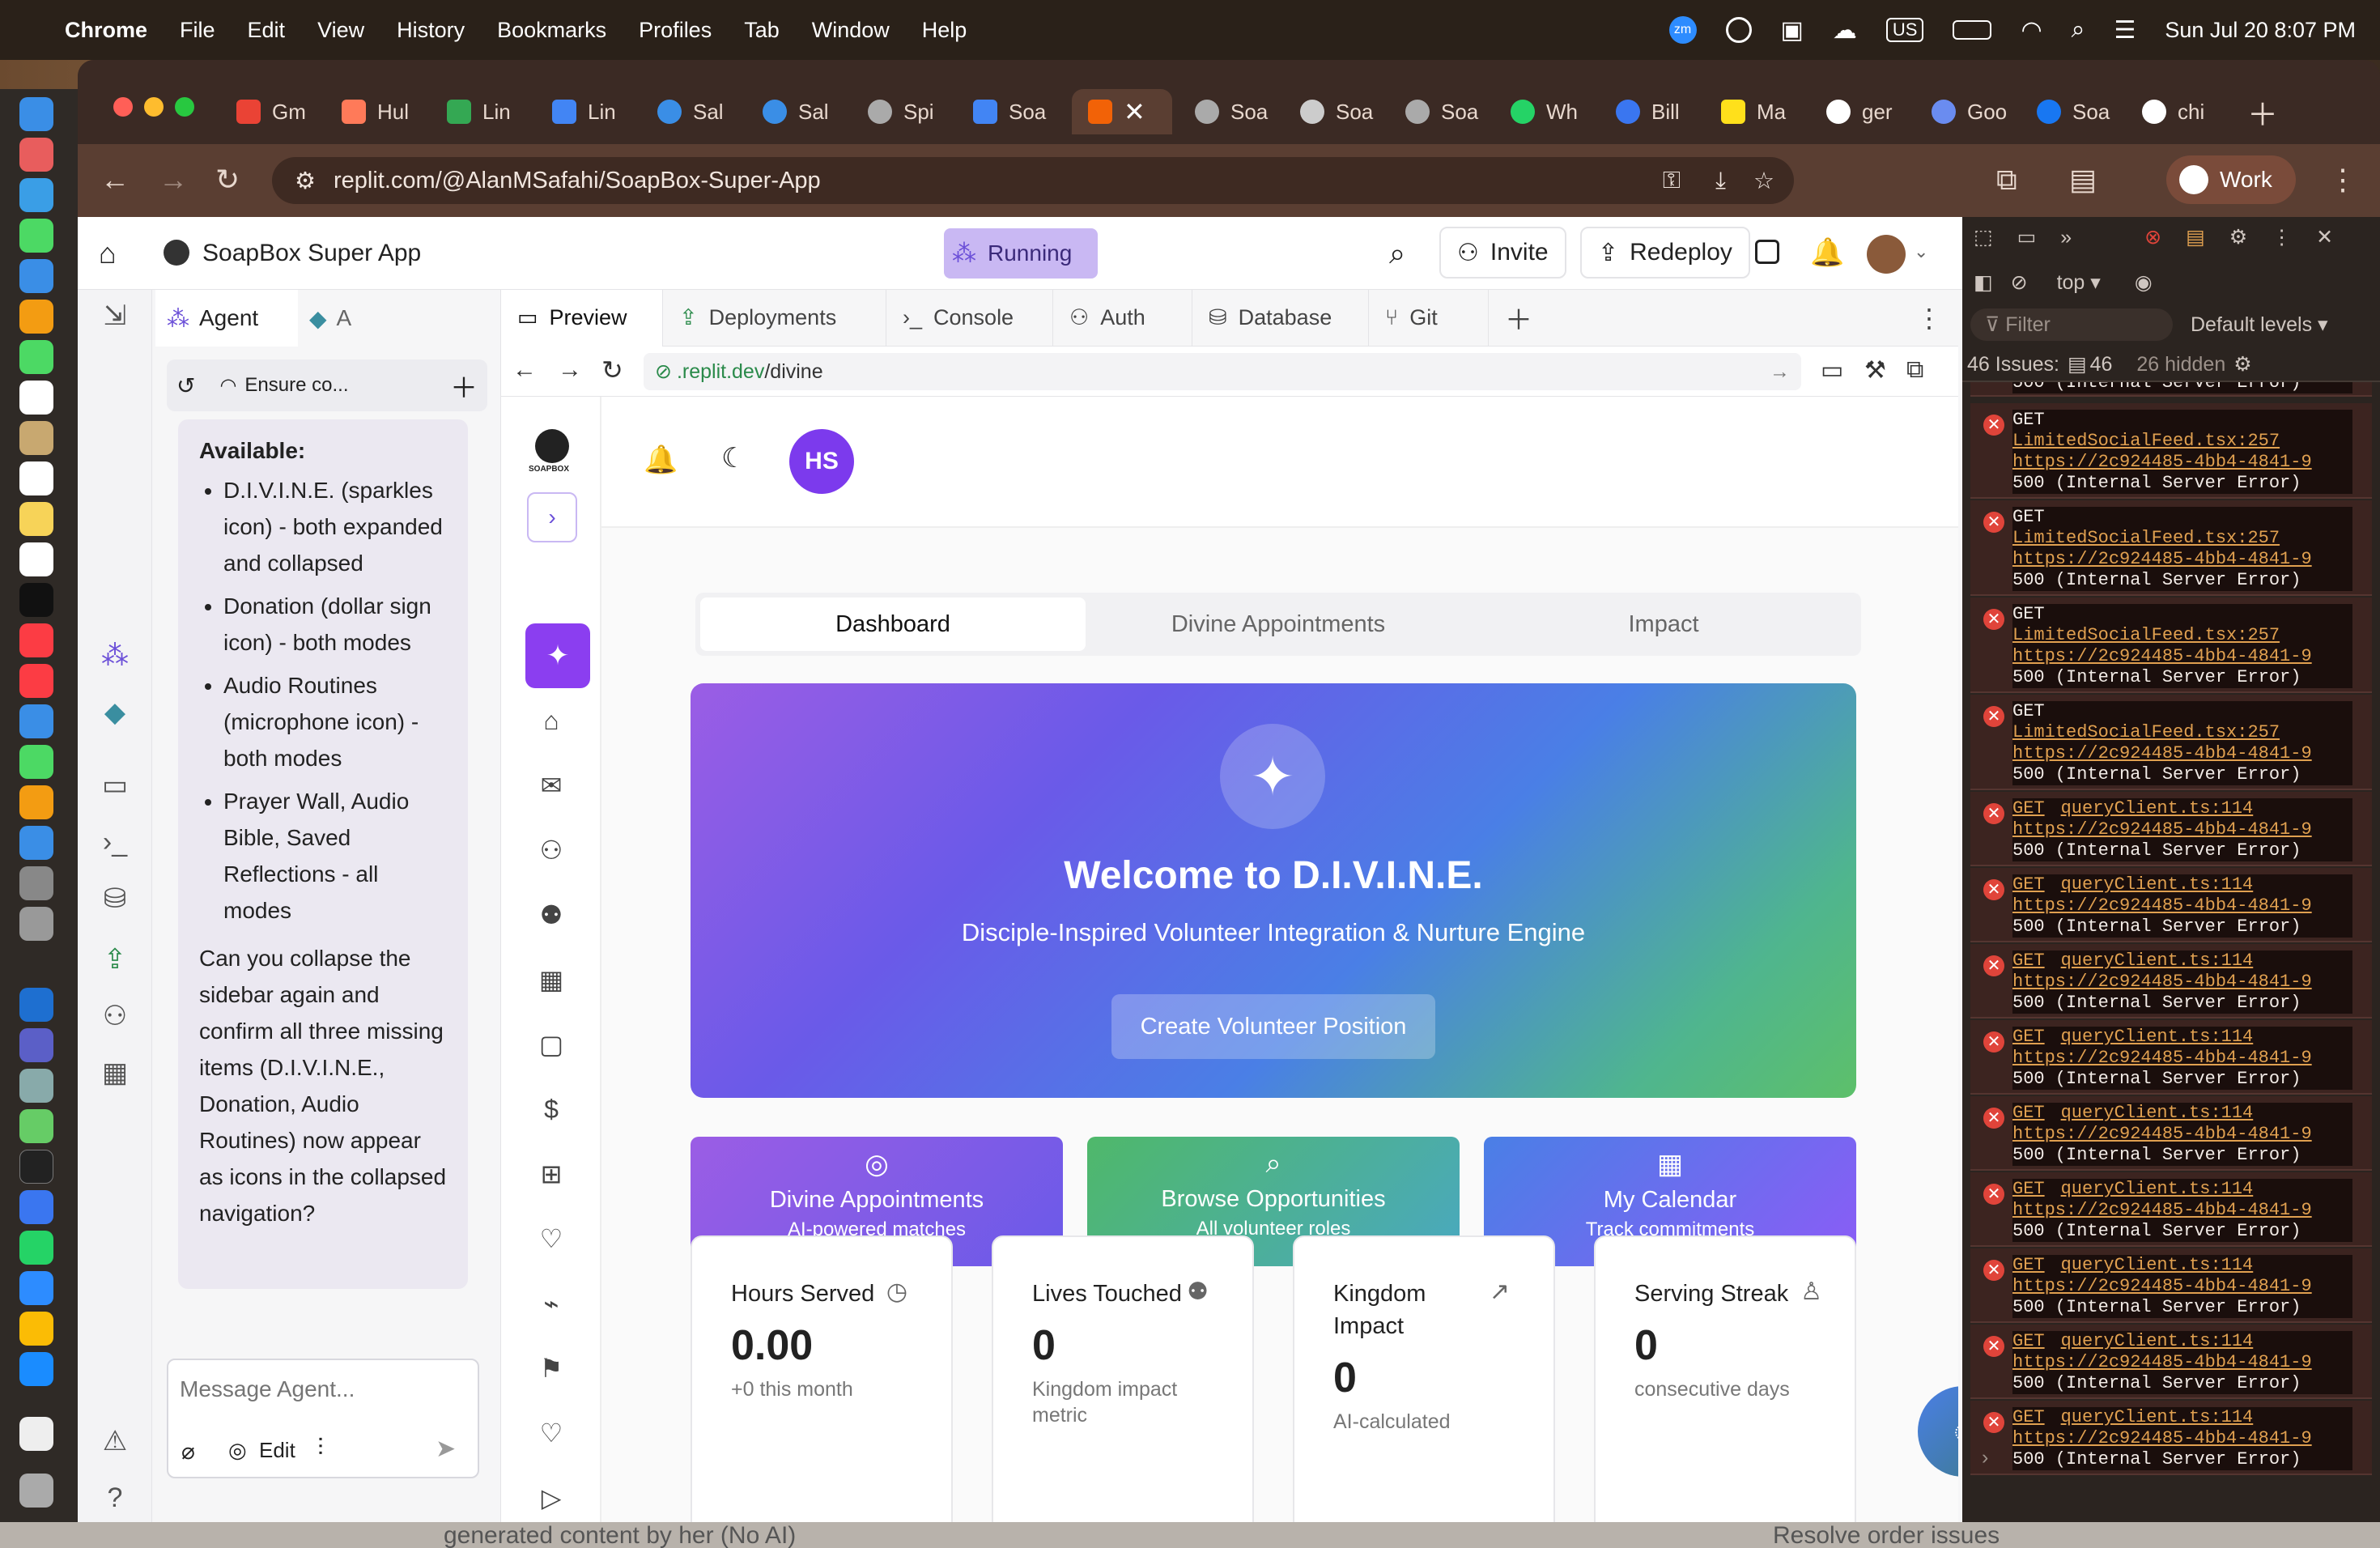 The image size is (2380, 1548). What do you see at coordinates (1665, 253) in the screenshot?
I see `redeploy-button: ⇪ Redeploy` at bounding box center [1665, 253].